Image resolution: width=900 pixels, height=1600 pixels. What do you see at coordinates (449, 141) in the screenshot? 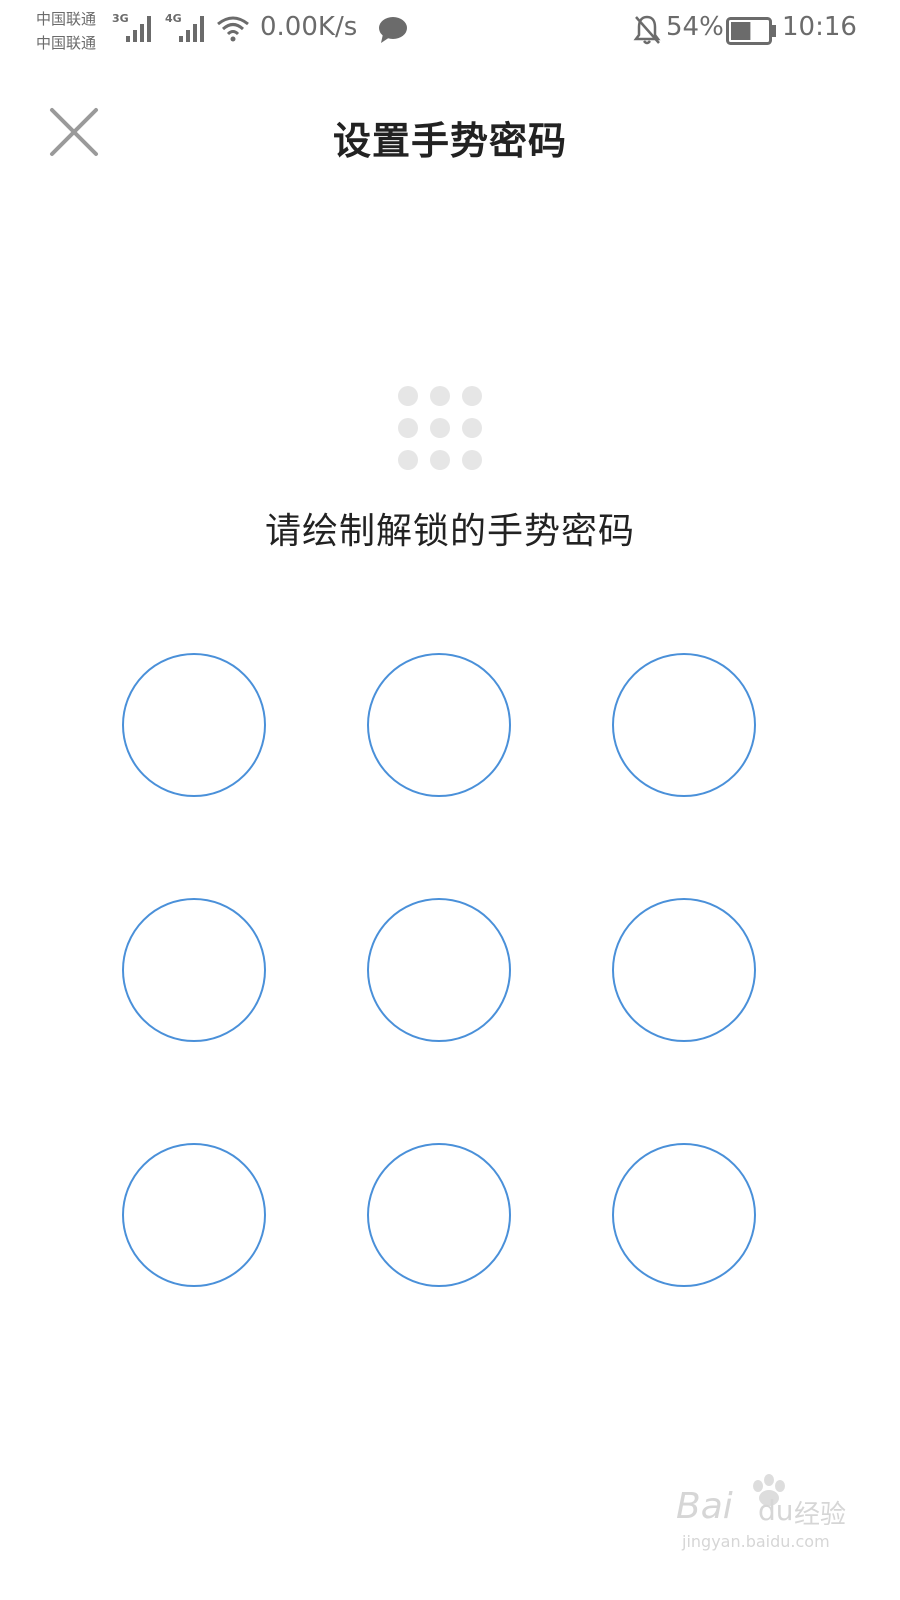
I see `page-title: 设置手势密码` at bounding box center [449, 141].